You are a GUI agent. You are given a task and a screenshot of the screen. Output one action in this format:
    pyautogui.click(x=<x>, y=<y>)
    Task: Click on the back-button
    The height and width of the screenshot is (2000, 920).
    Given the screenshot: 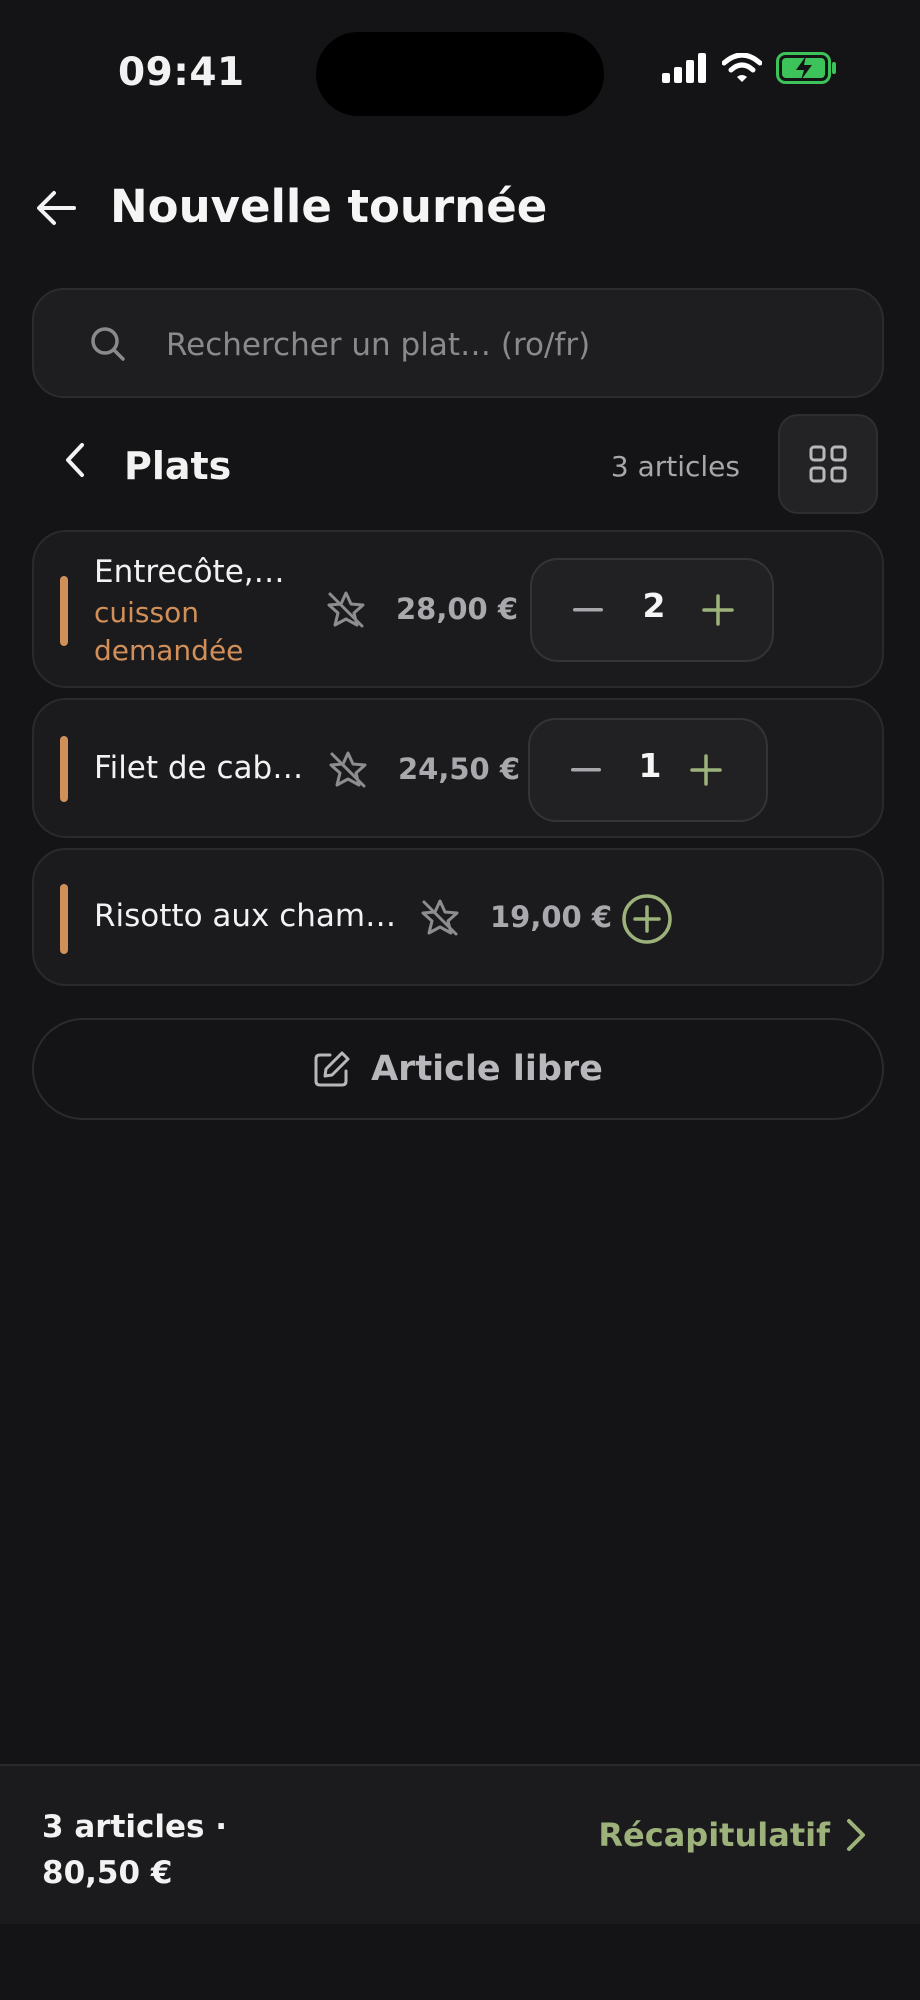 What is the action you would take?
    pyautogui.click(x=56, y=208)
    